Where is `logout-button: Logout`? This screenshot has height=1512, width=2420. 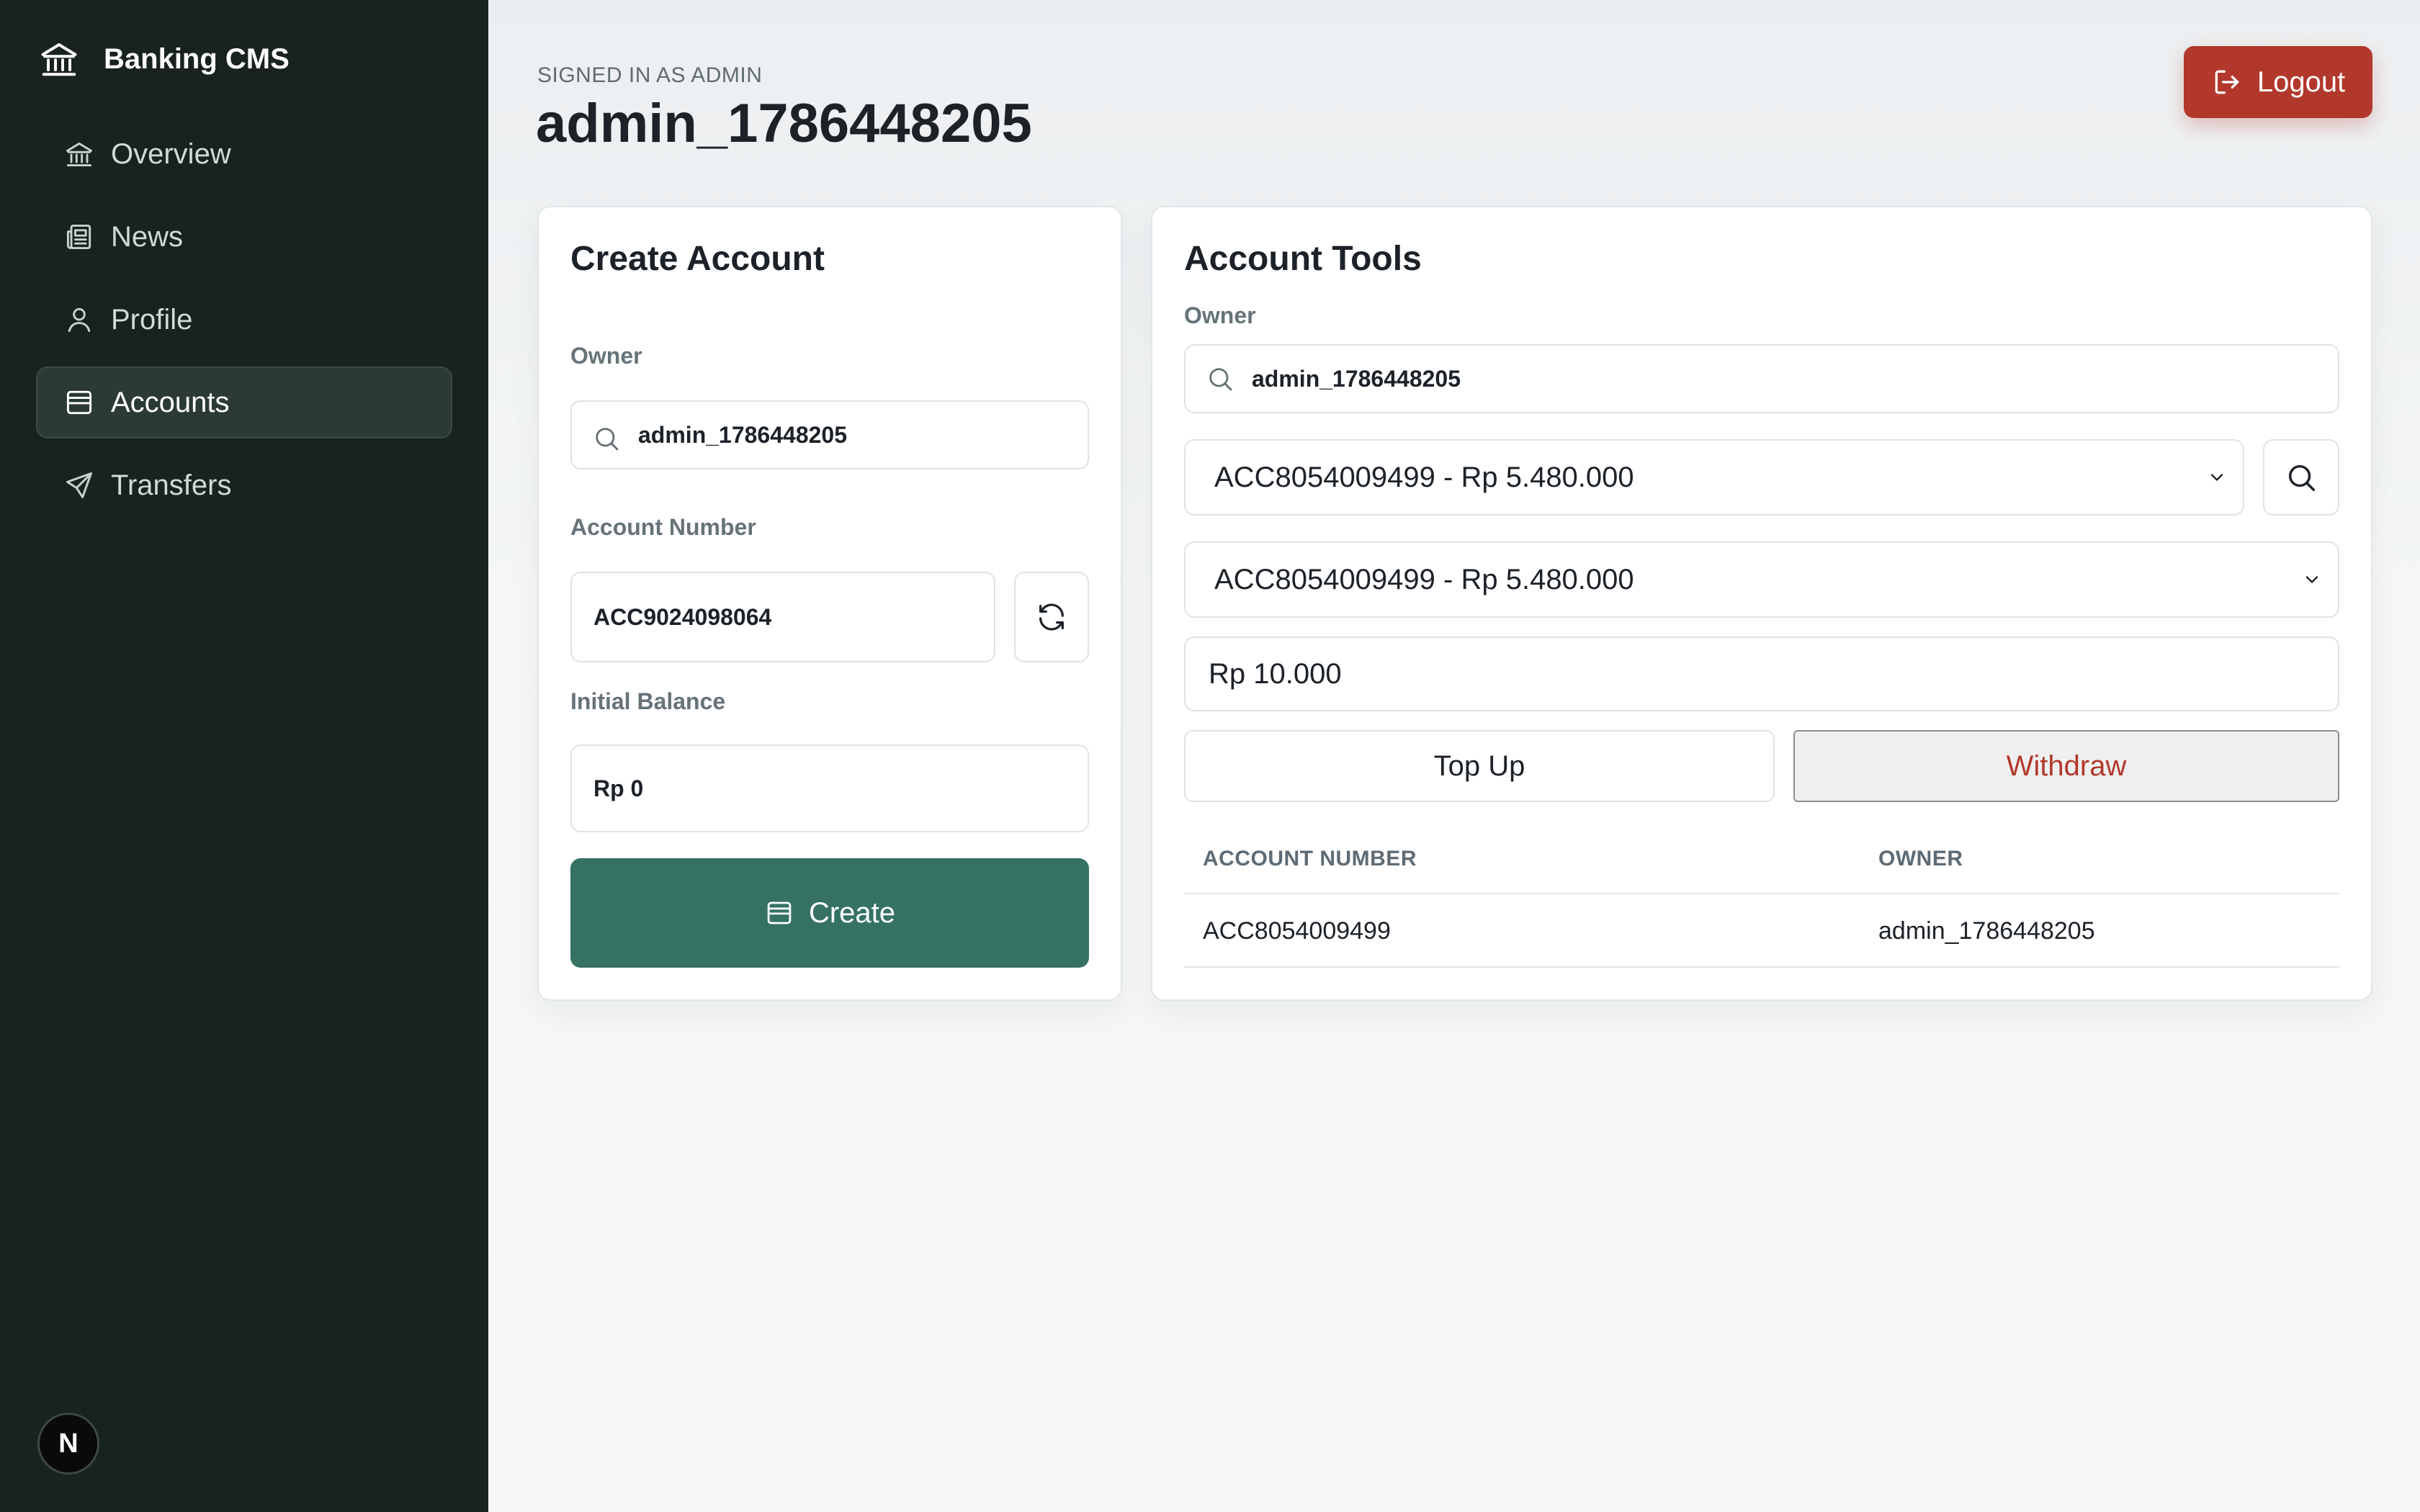 logout-button: Logout is located at coordinates (2278, 82).